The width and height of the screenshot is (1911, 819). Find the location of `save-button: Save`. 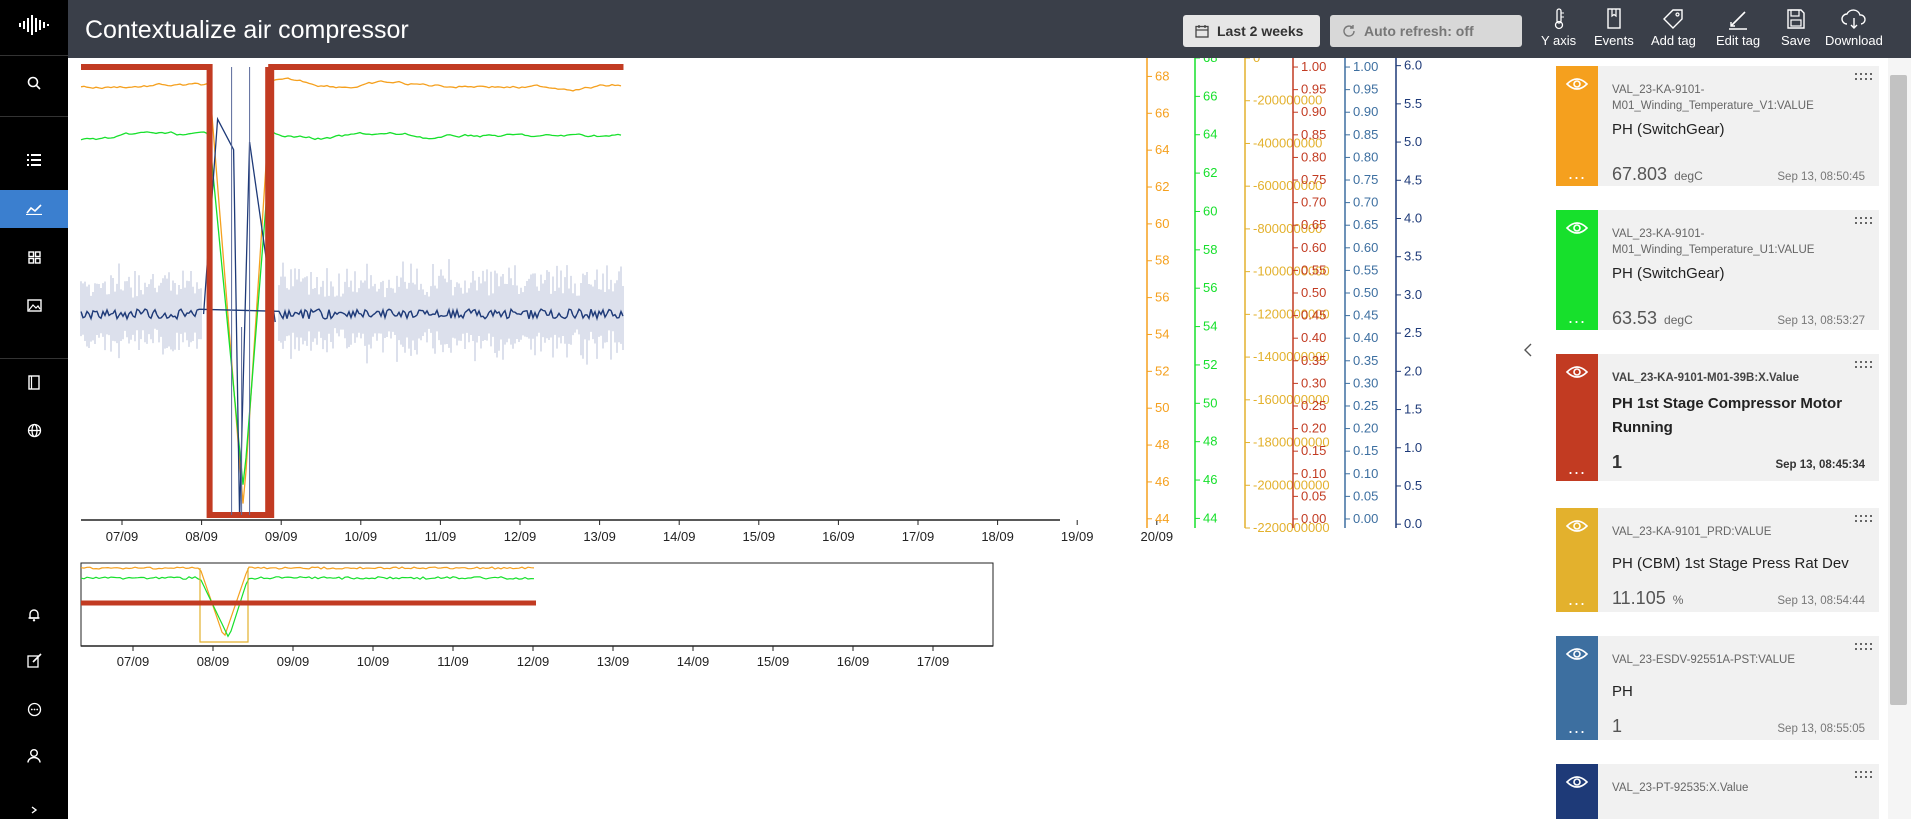

save-button: Save is located at coordinates (1796, 28).